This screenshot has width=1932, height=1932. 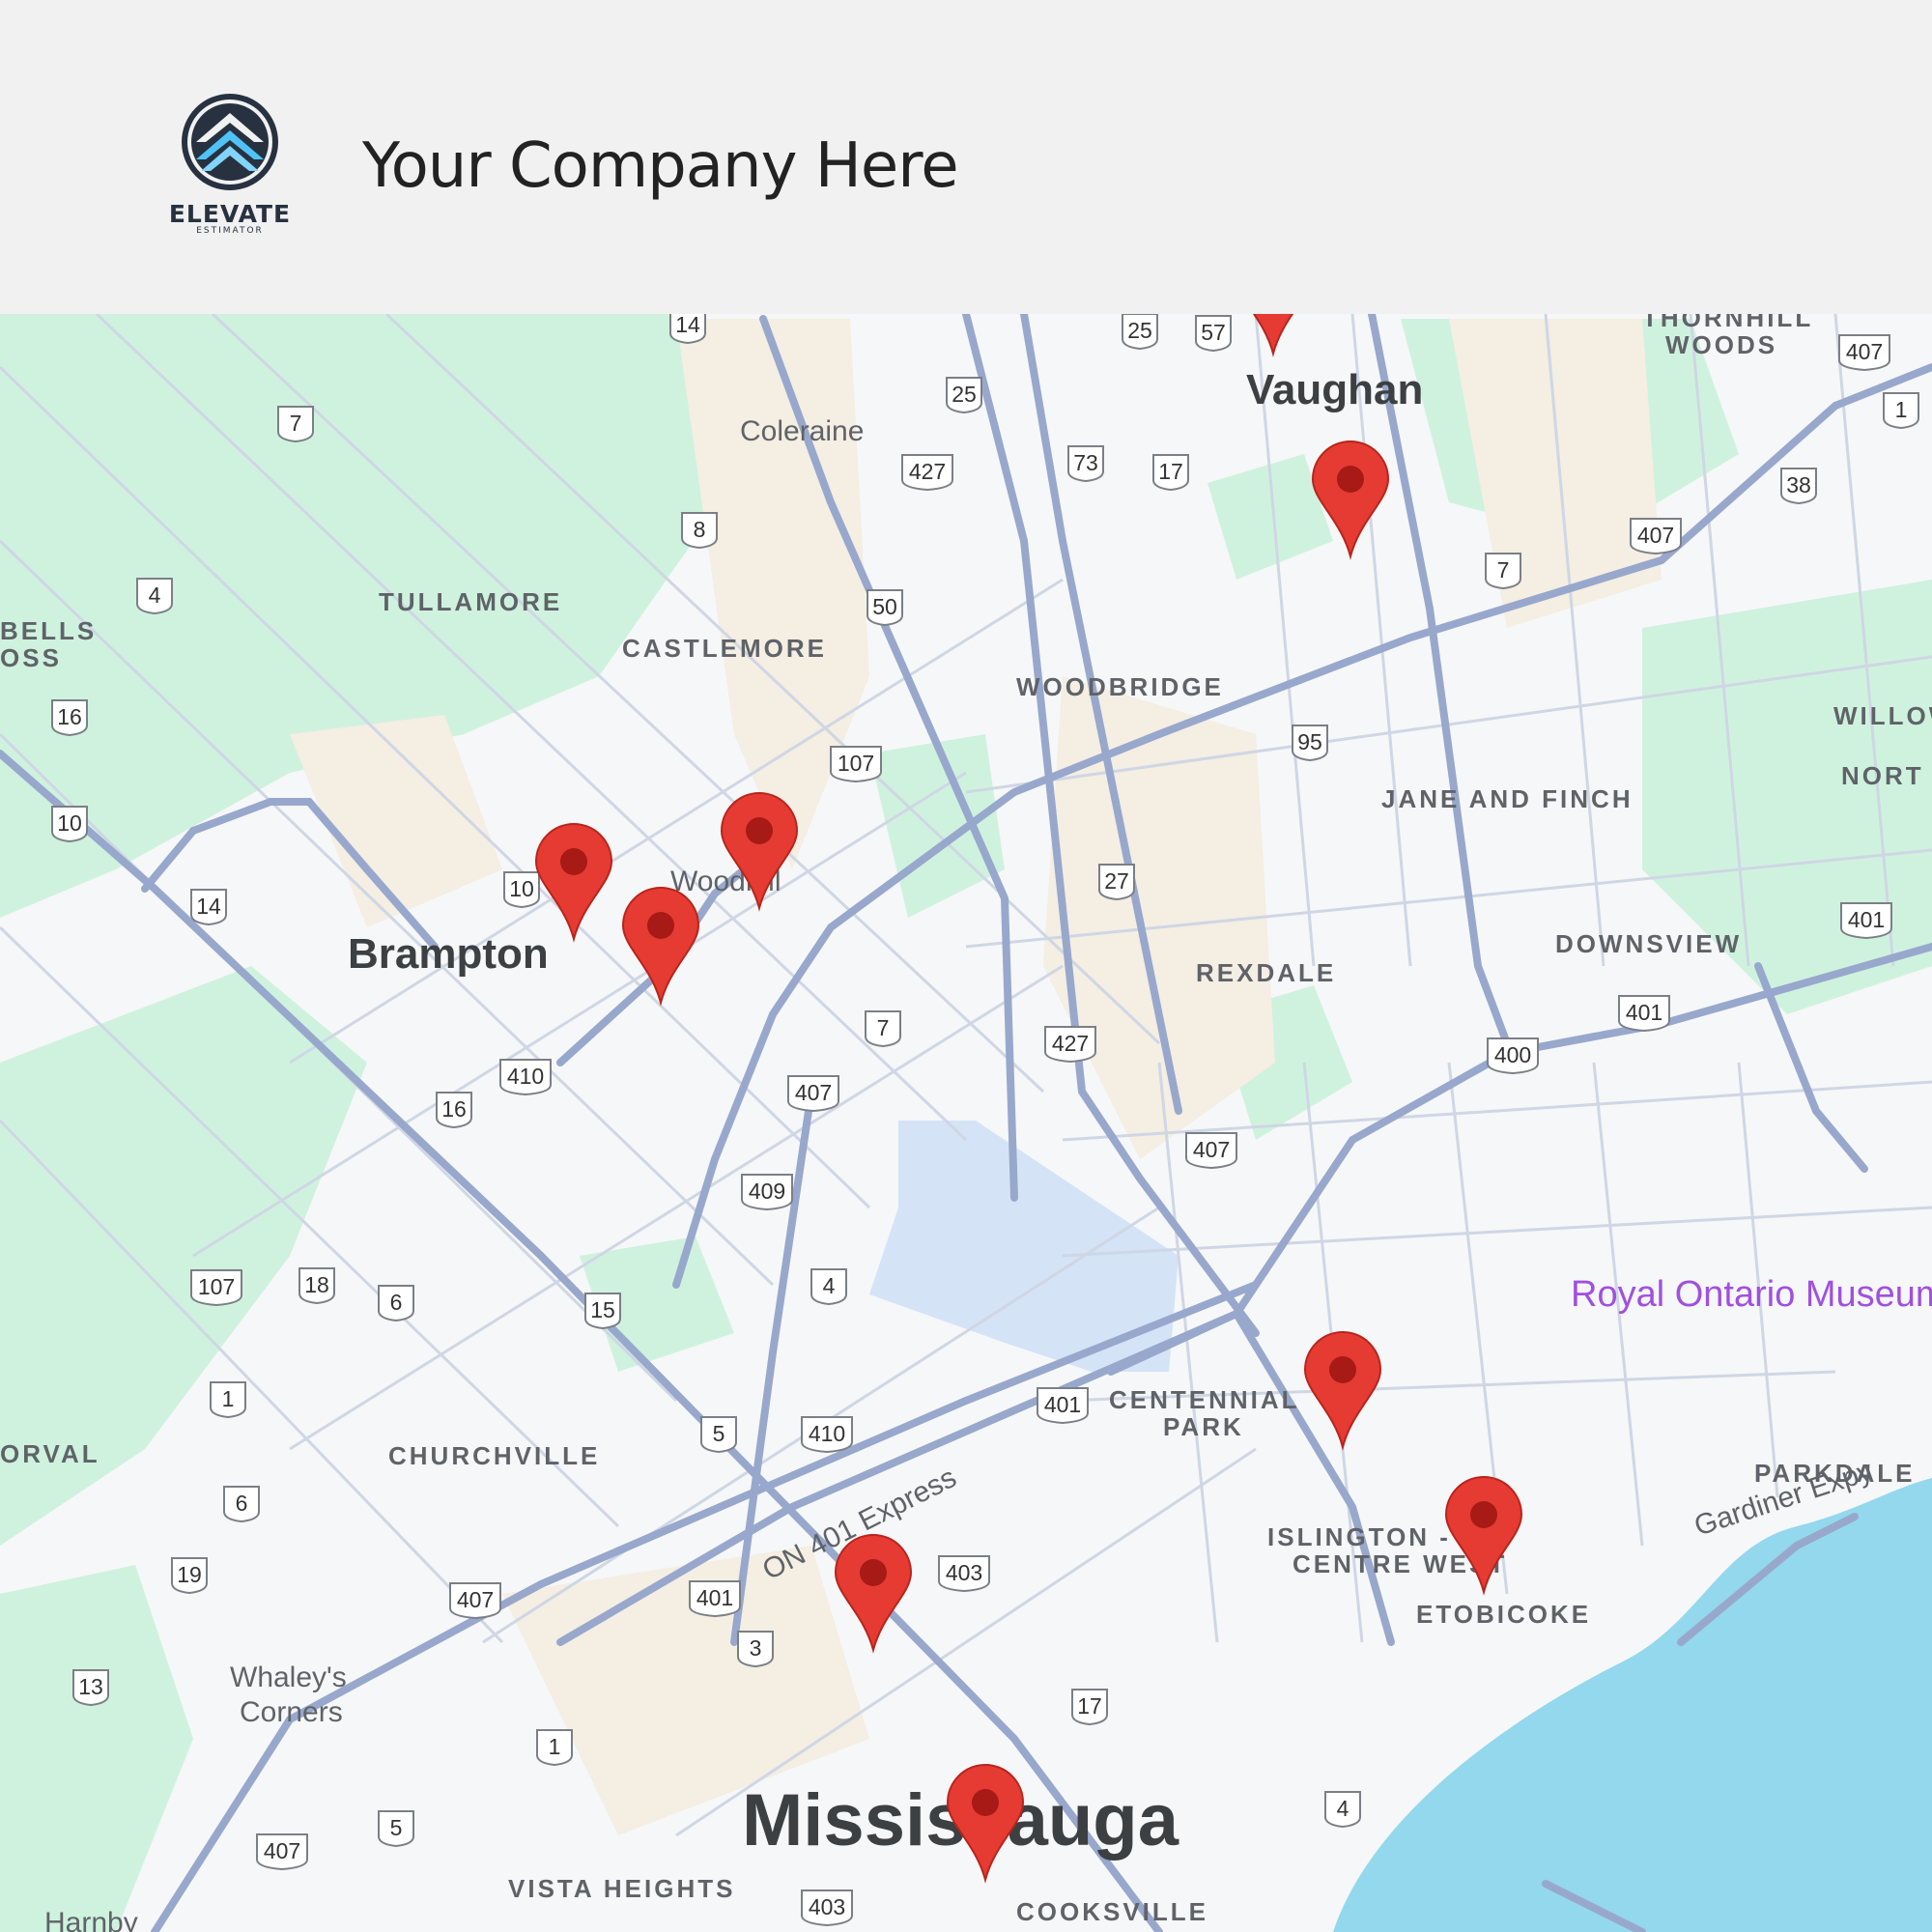 I want to click on logo-subtitle: ESTIMATOR, so click(x=230, y=231).